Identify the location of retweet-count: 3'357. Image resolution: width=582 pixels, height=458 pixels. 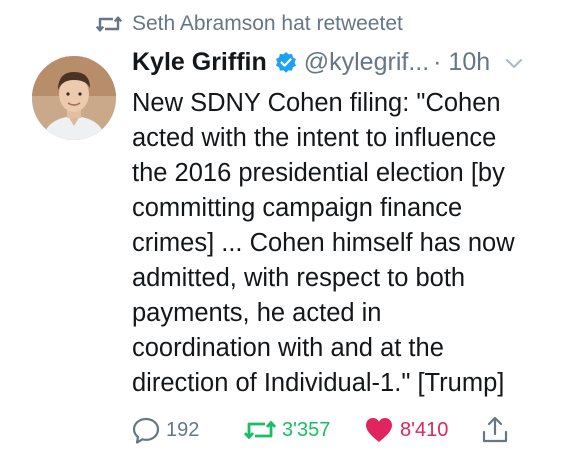
(306, 429).